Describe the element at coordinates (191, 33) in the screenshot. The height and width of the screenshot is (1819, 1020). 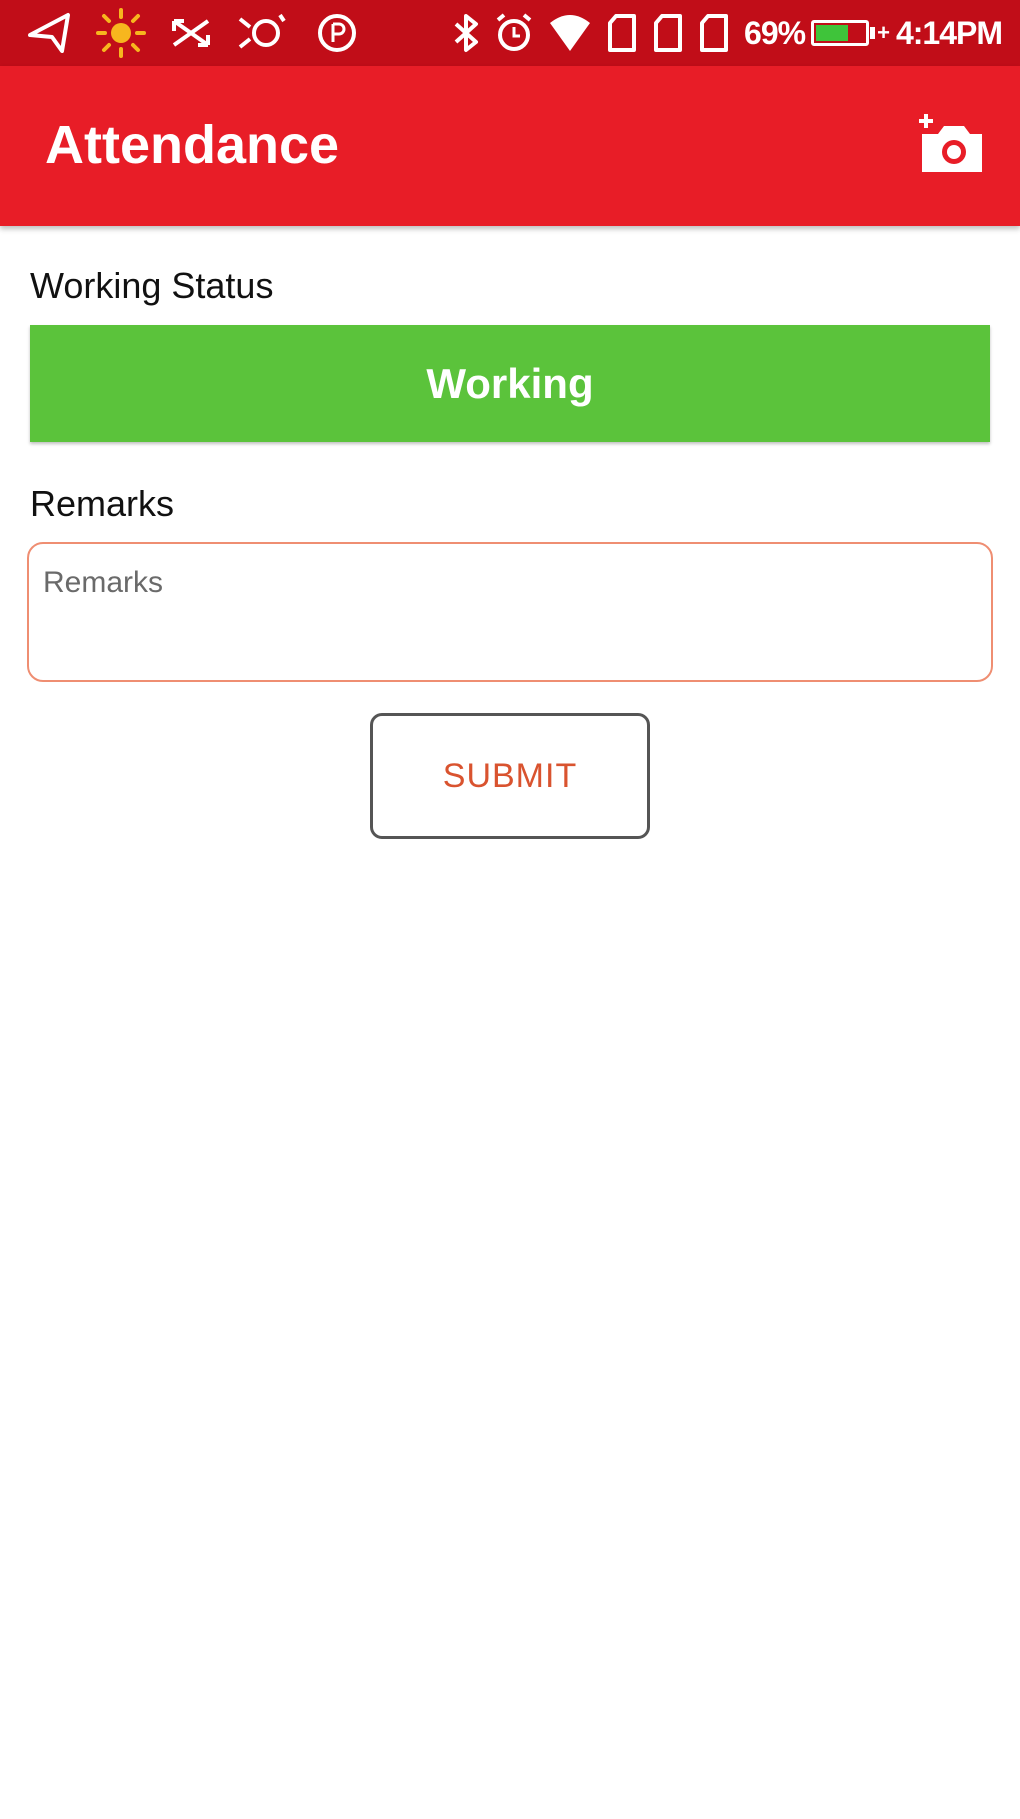
I see `cross-arrows-icon` at that location.